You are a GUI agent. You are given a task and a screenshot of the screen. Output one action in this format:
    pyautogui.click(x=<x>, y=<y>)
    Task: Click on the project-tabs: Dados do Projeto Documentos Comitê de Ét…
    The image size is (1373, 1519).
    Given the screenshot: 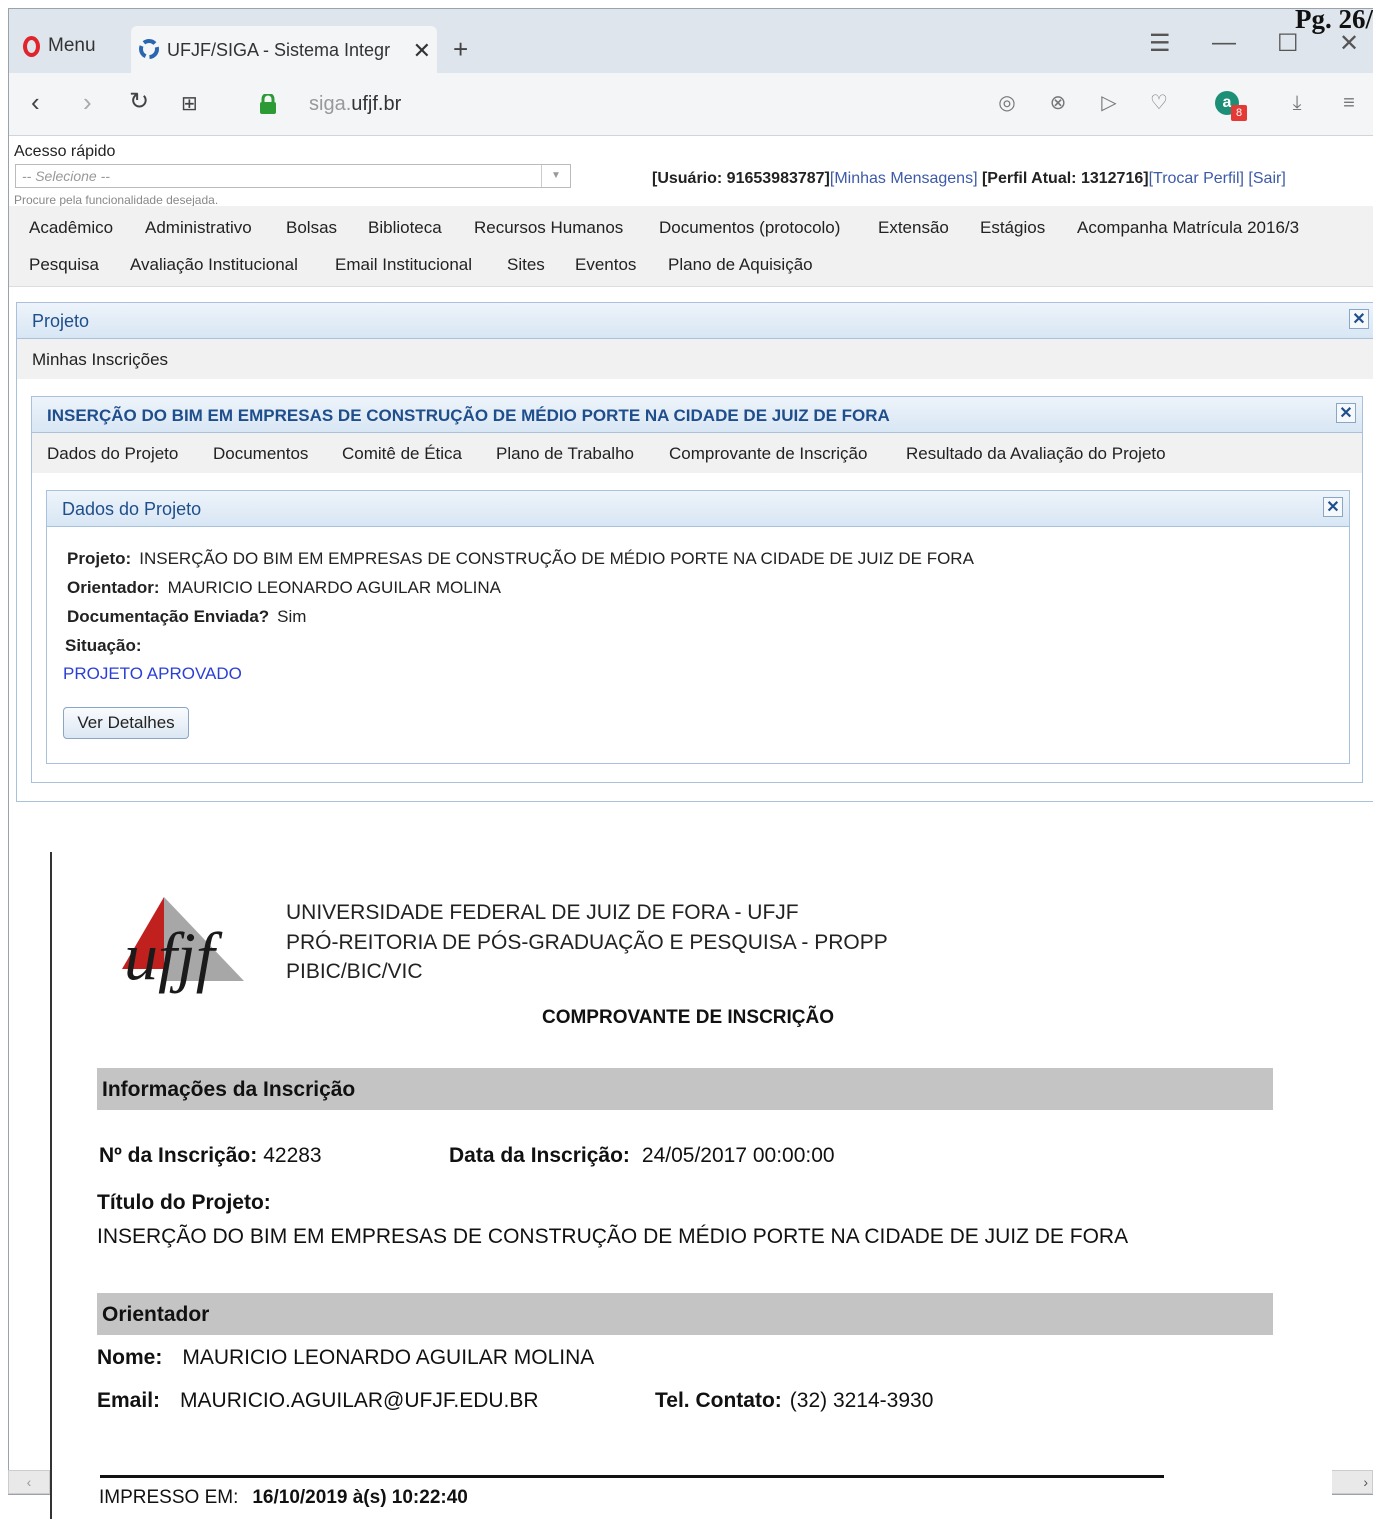 What is the action you would take?
    pyautogui.click(x=697, y=453)
    